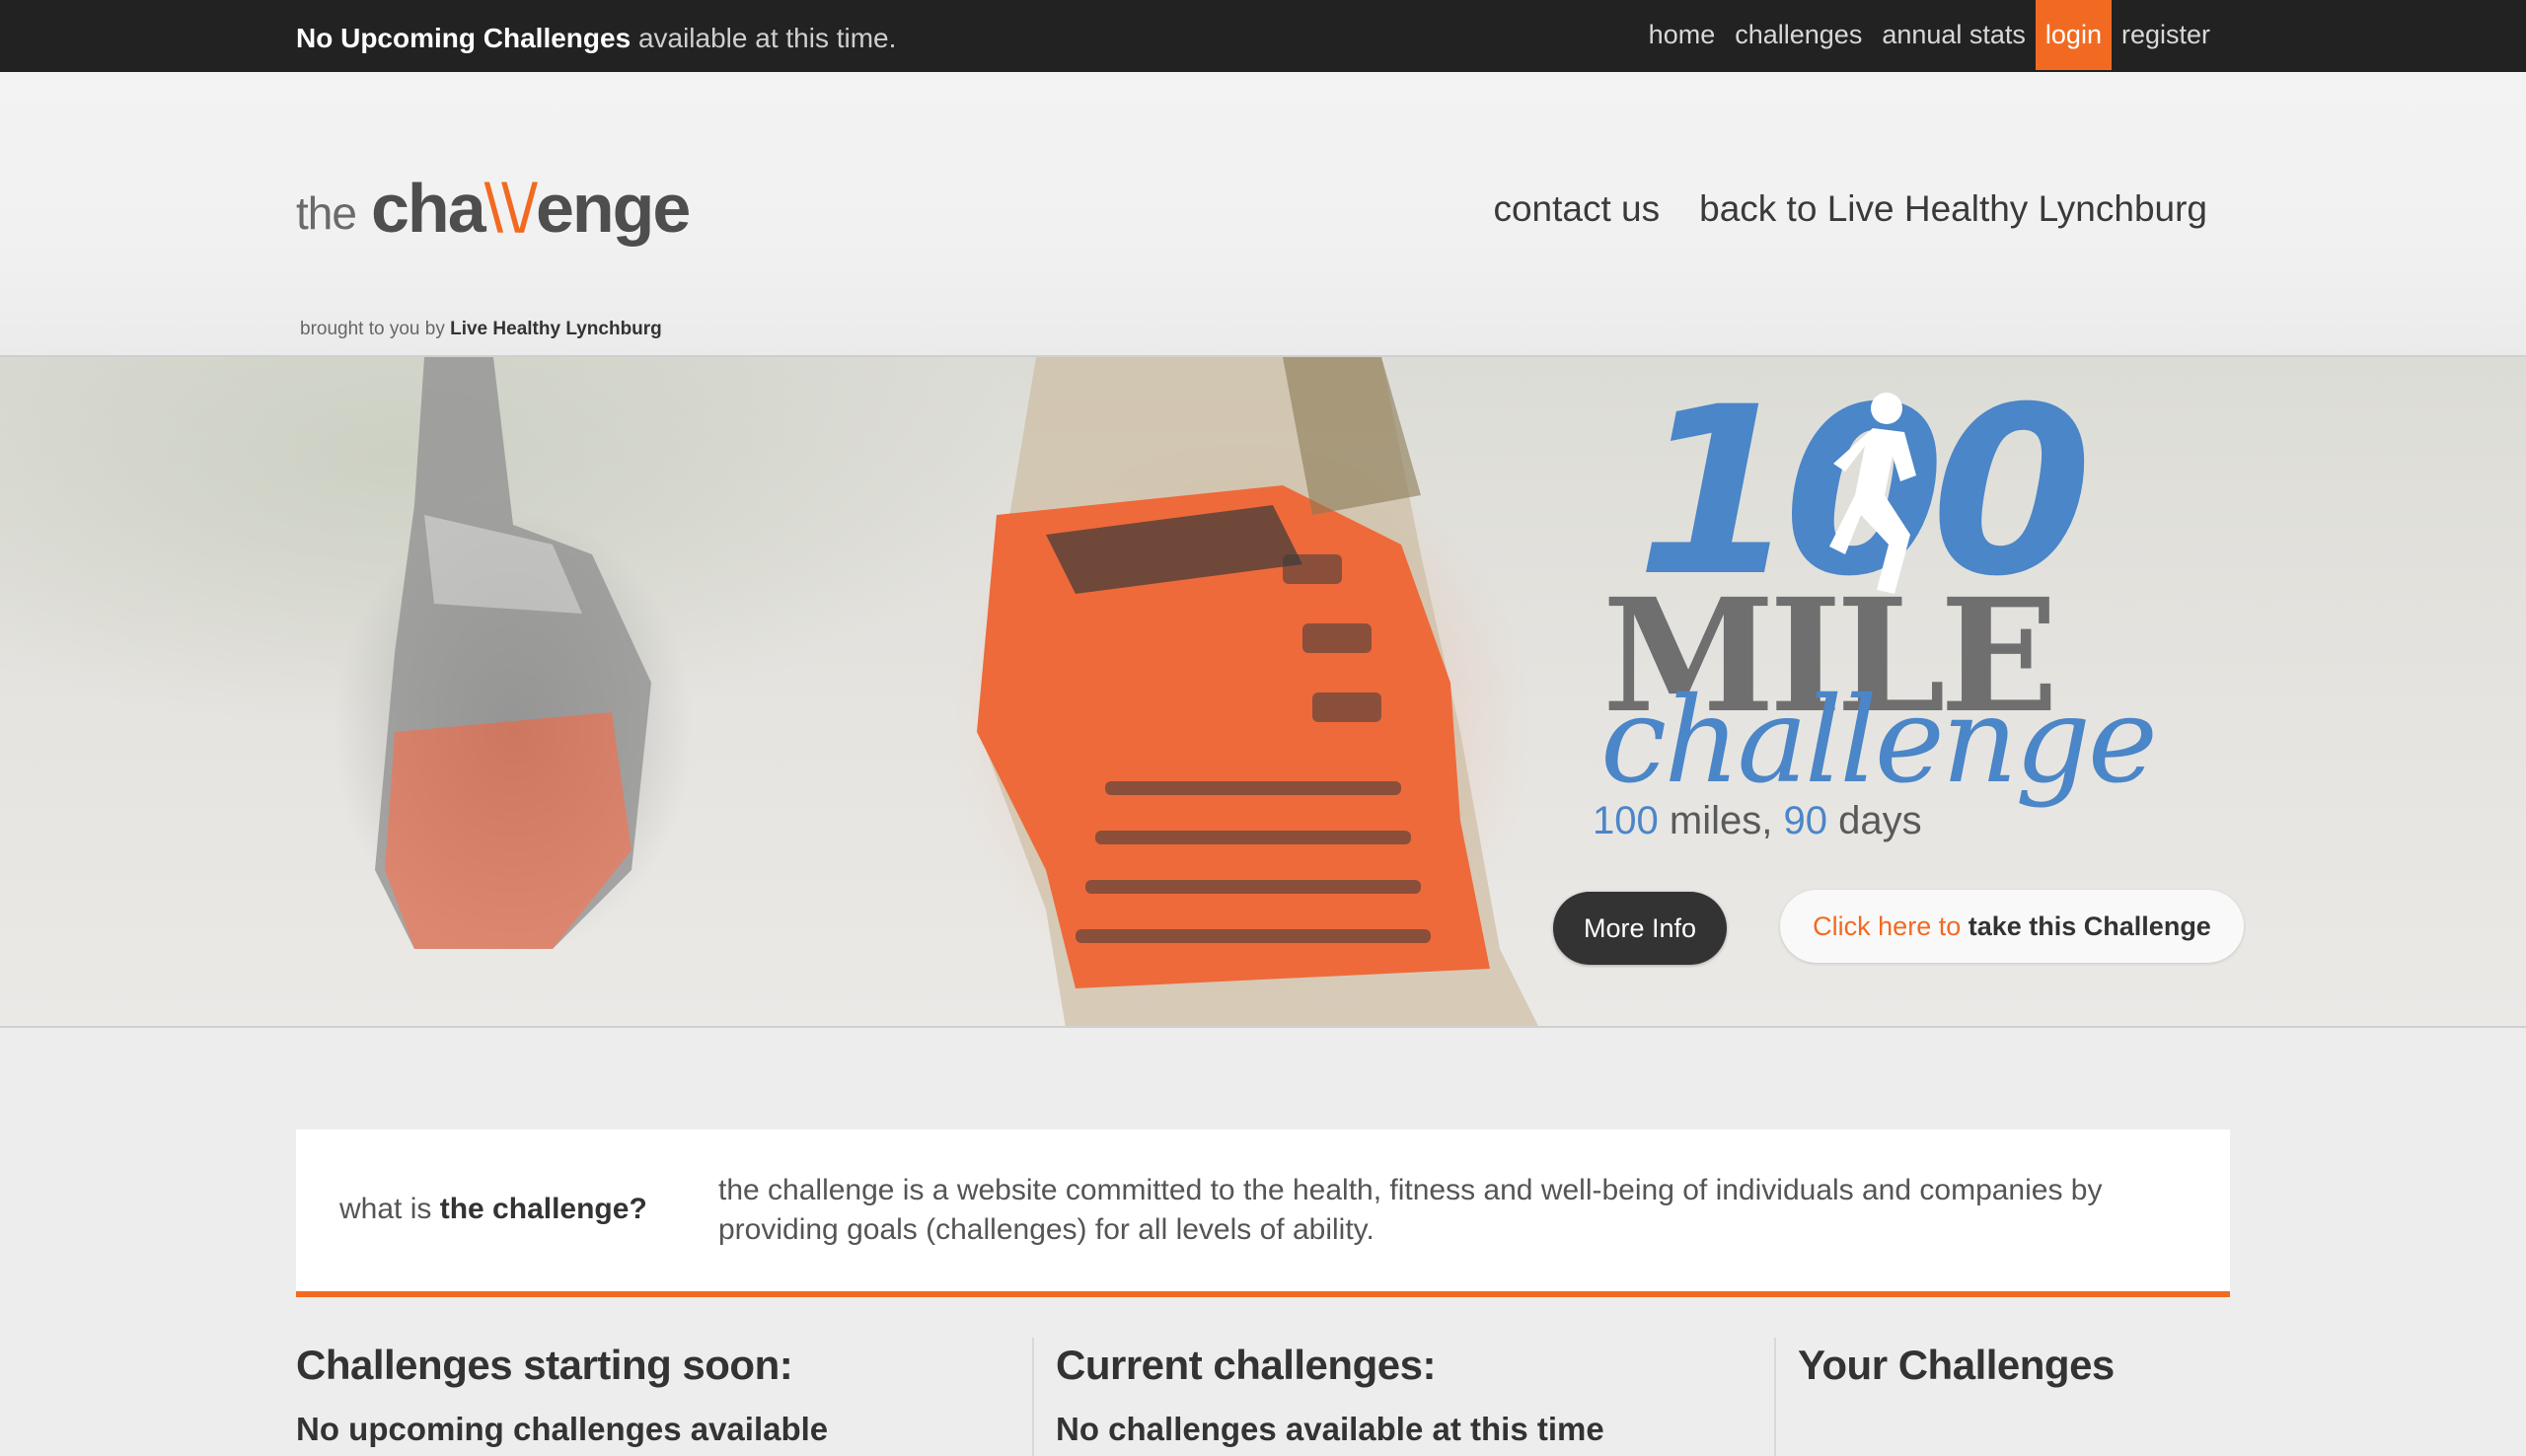 This screenshot has width=2526, height=1456. Describe the element at coordinates (1640, 928) in the screenshot. I see `more-info-button: More Info` at that location.